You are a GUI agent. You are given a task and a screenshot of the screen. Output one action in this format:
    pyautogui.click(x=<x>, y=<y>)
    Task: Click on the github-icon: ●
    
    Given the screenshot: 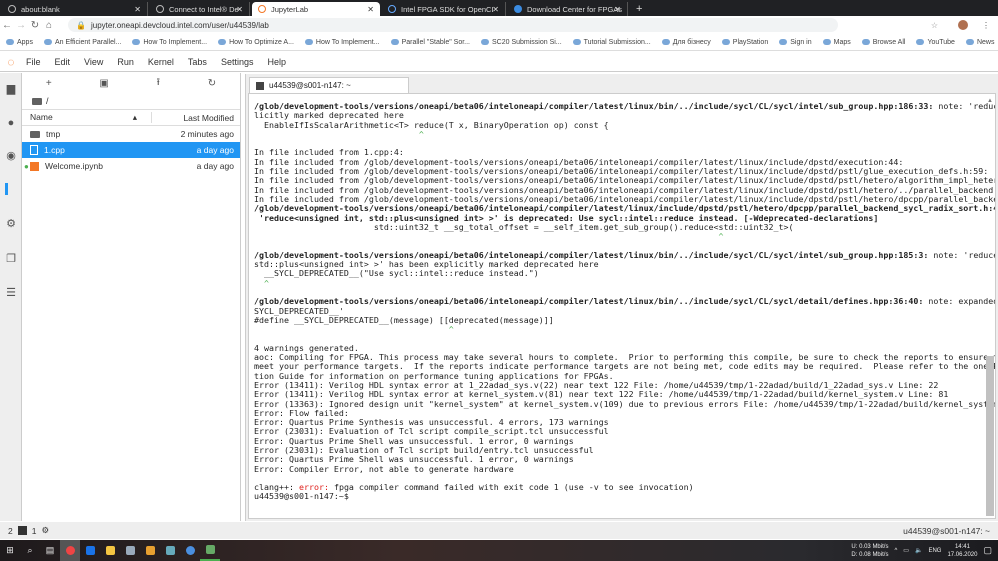 What is the action you would take?
    pyautogui.click(x=11, y=123)
    